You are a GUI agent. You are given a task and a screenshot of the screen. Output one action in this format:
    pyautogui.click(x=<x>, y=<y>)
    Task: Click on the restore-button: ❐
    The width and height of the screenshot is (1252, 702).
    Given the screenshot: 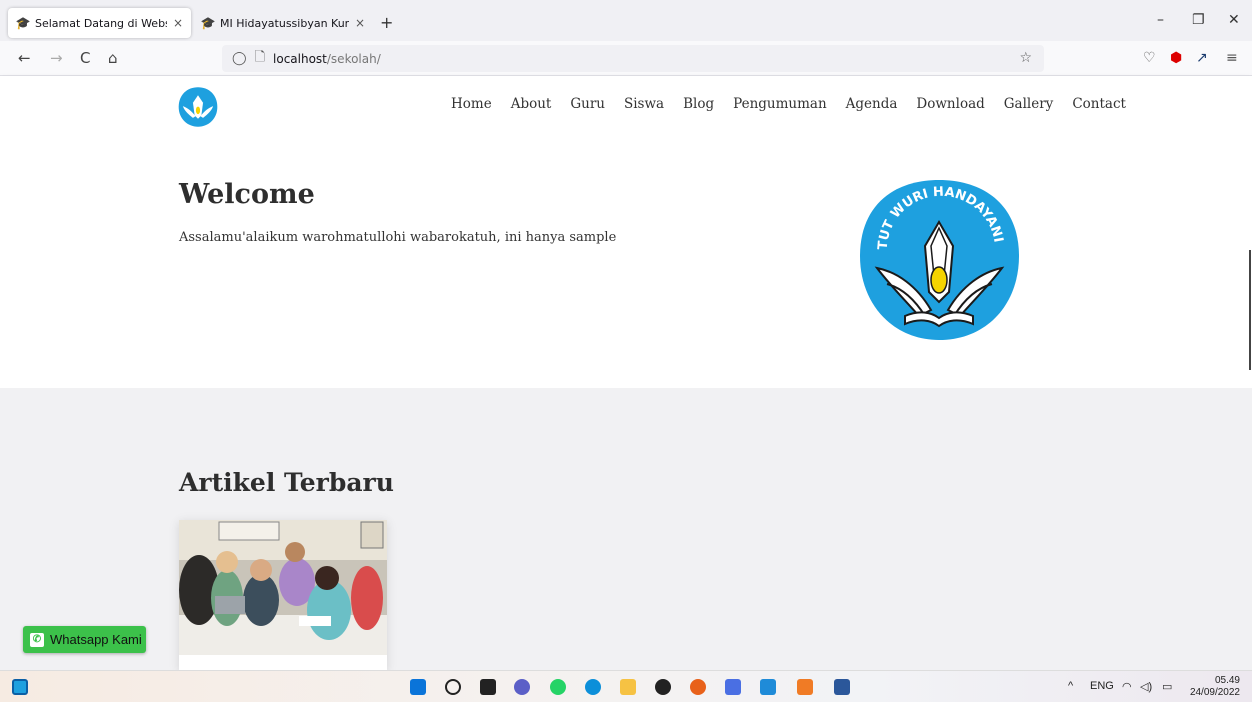 What is the action you would take?
    pyautogui.click(x=1198, y=20)
    